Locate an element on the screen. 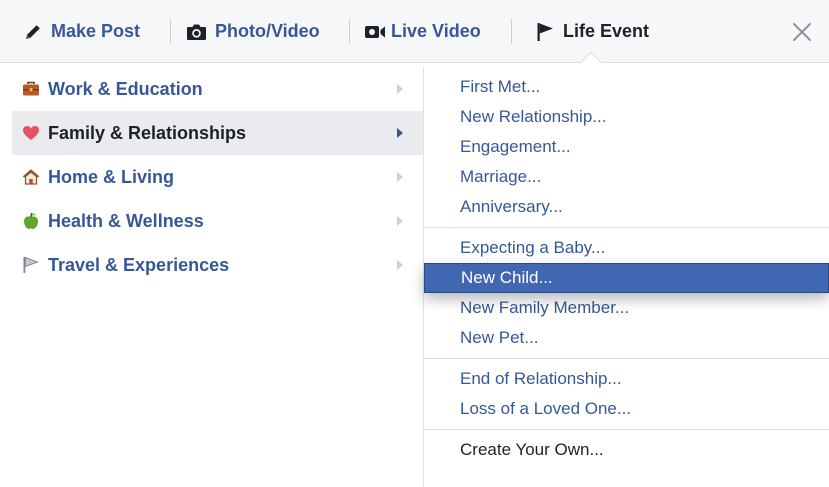  category-label: Work & Education is located at coordinates (125, 88).